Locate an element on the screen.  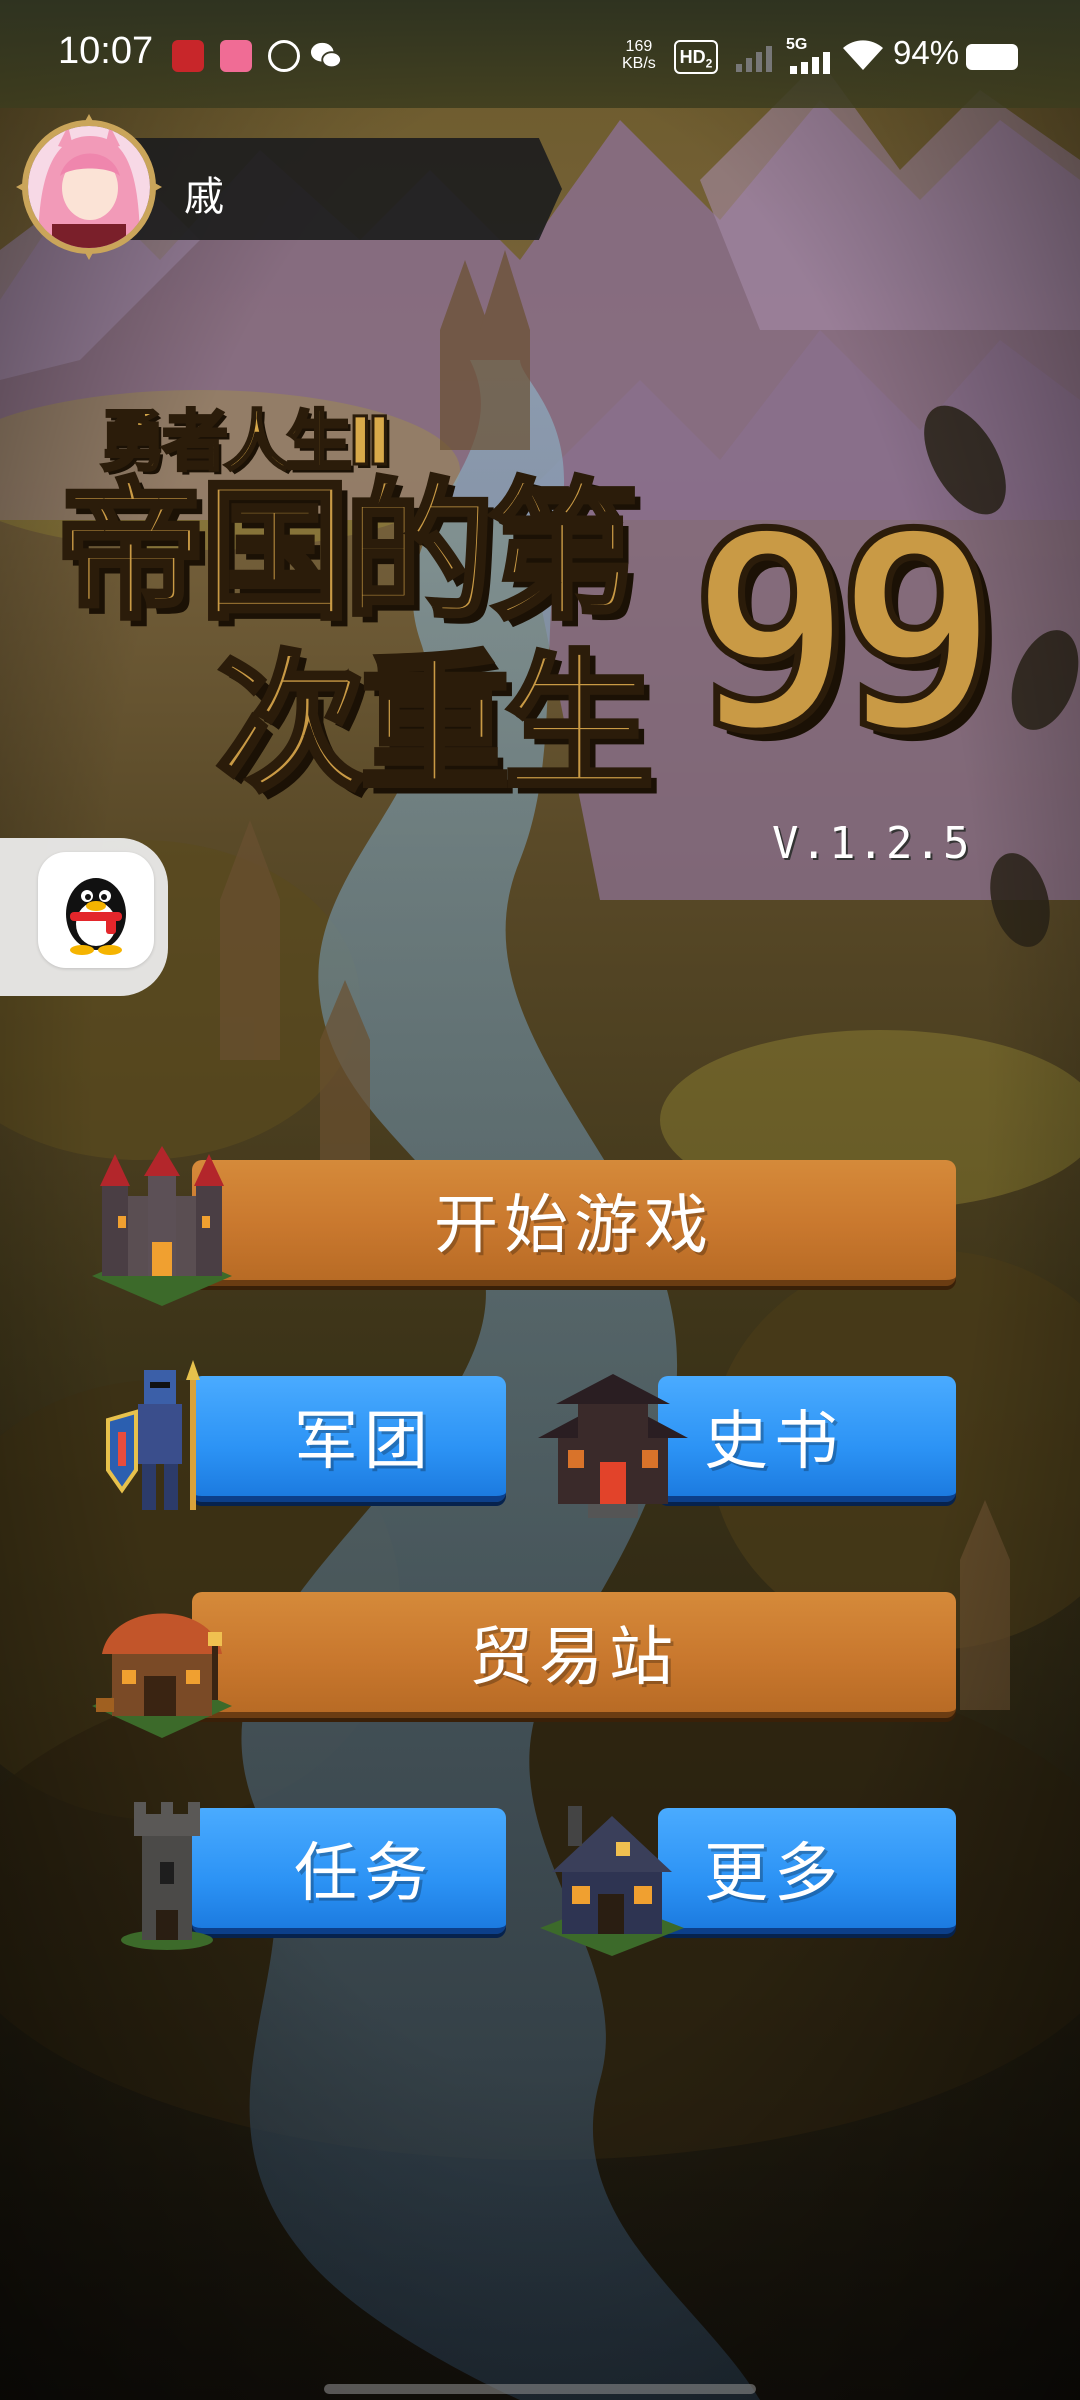
browser-icon is located at coordinates (284, 56).